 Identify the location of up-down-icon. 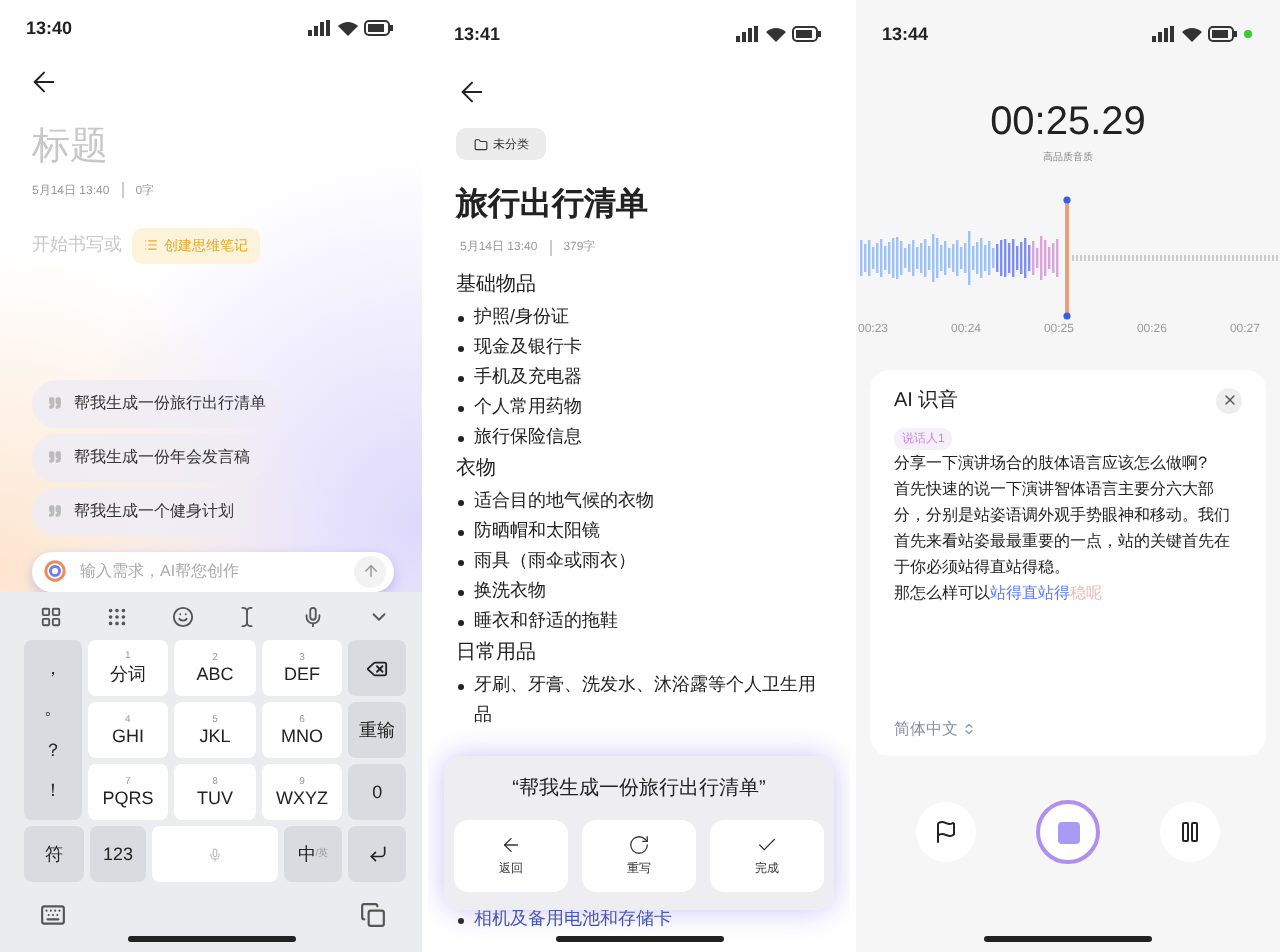
(969, 729).